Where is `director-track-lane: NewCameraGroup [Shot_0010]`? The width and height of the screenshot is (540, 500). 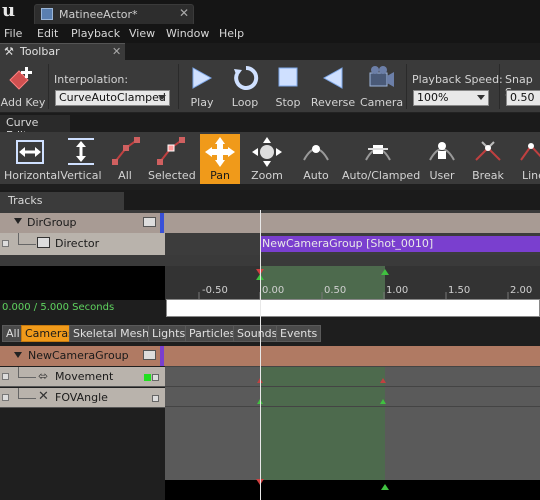 director-track-lane: NewCameraGroup [Shot_0010] is located at coordinates (352, 244).